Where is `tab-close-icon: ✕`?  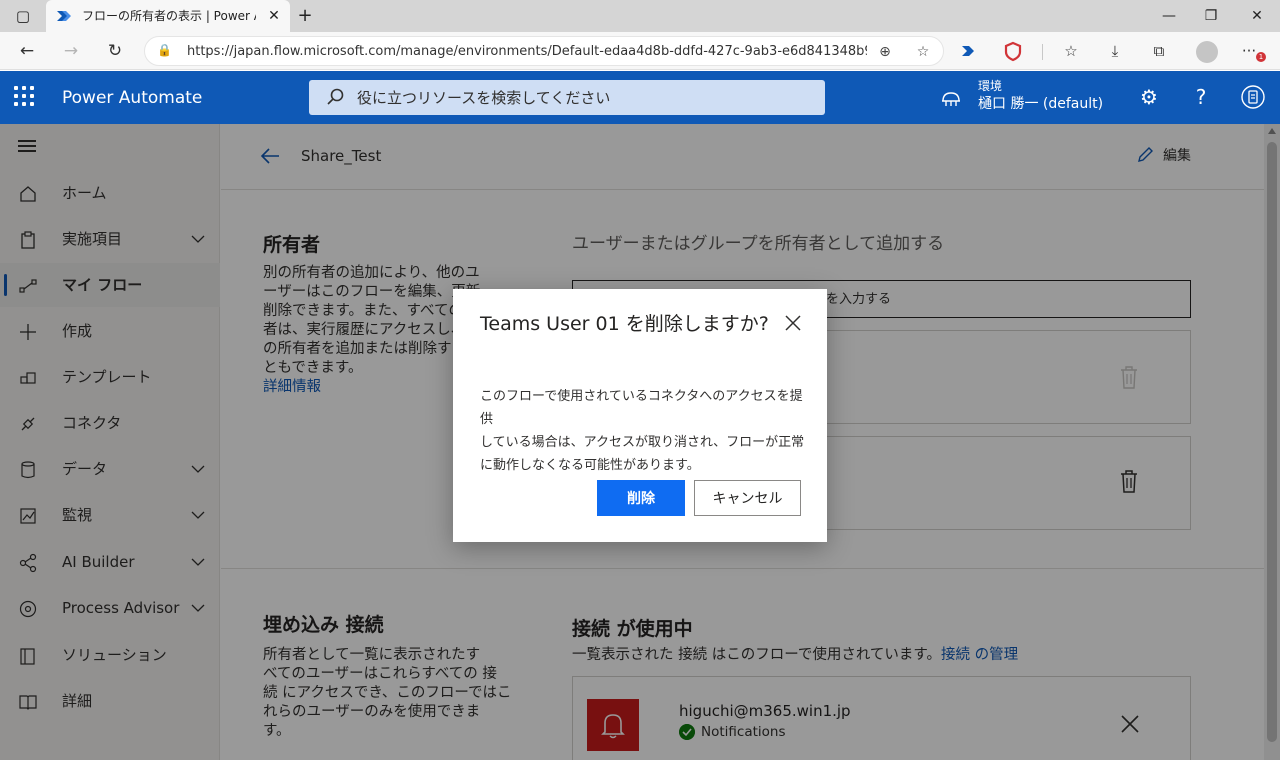
tab-close-icon: ✕ is located at coordinates (274, 16).